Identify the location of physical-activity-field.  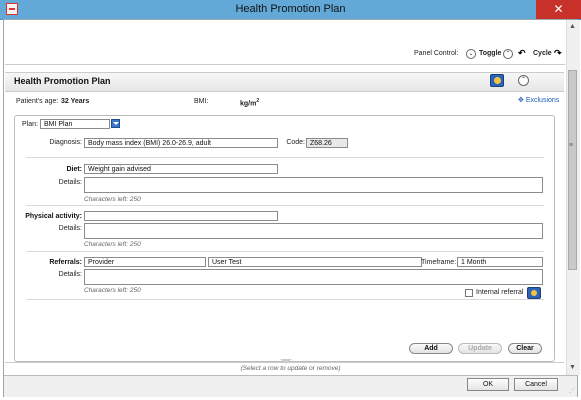
(181, 216).